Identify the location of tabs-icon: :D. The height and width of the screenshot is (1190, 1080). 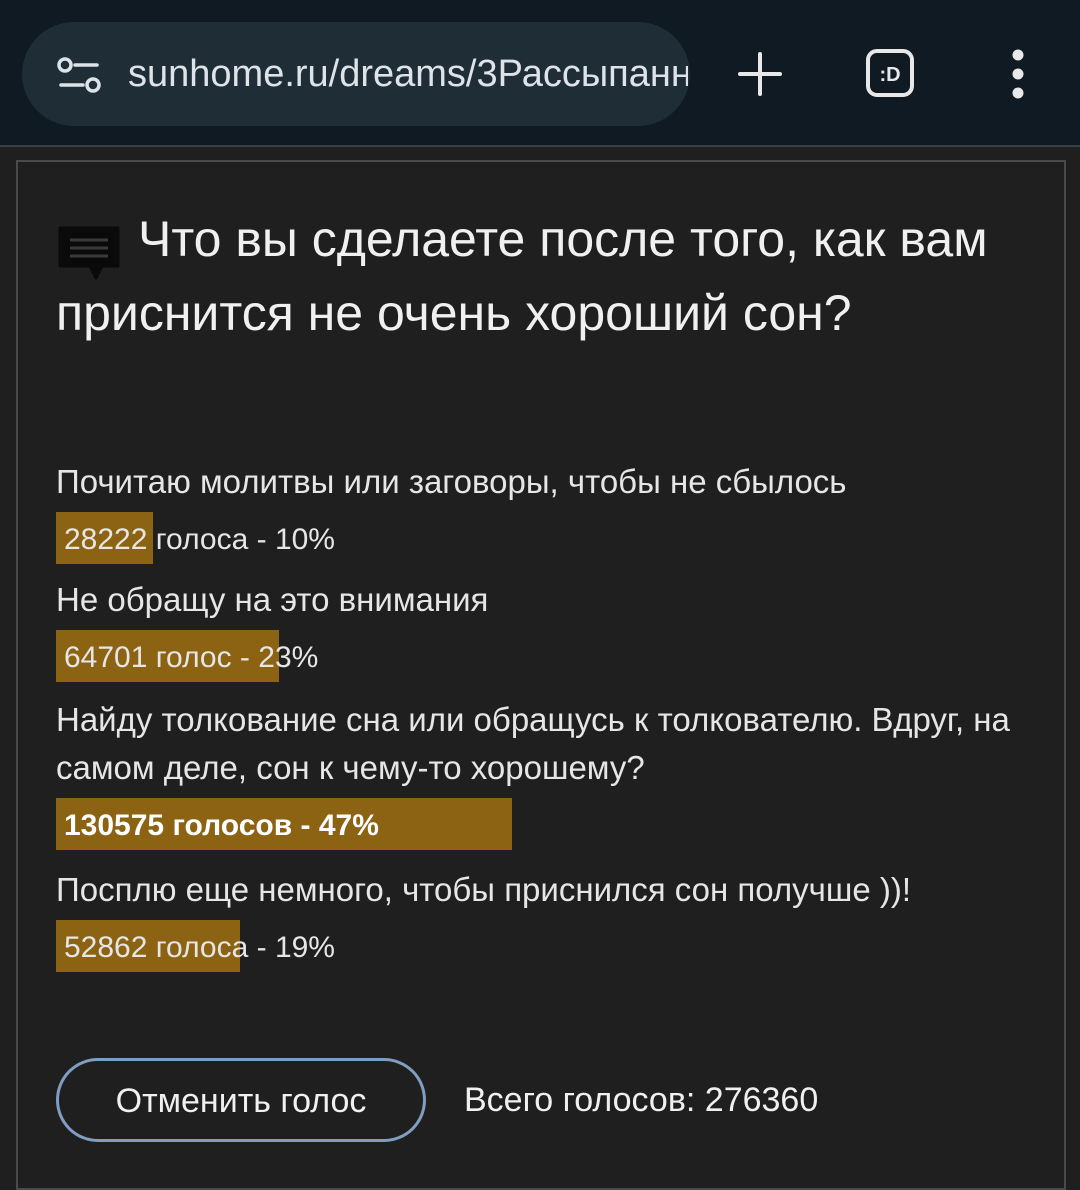
(890, 73).